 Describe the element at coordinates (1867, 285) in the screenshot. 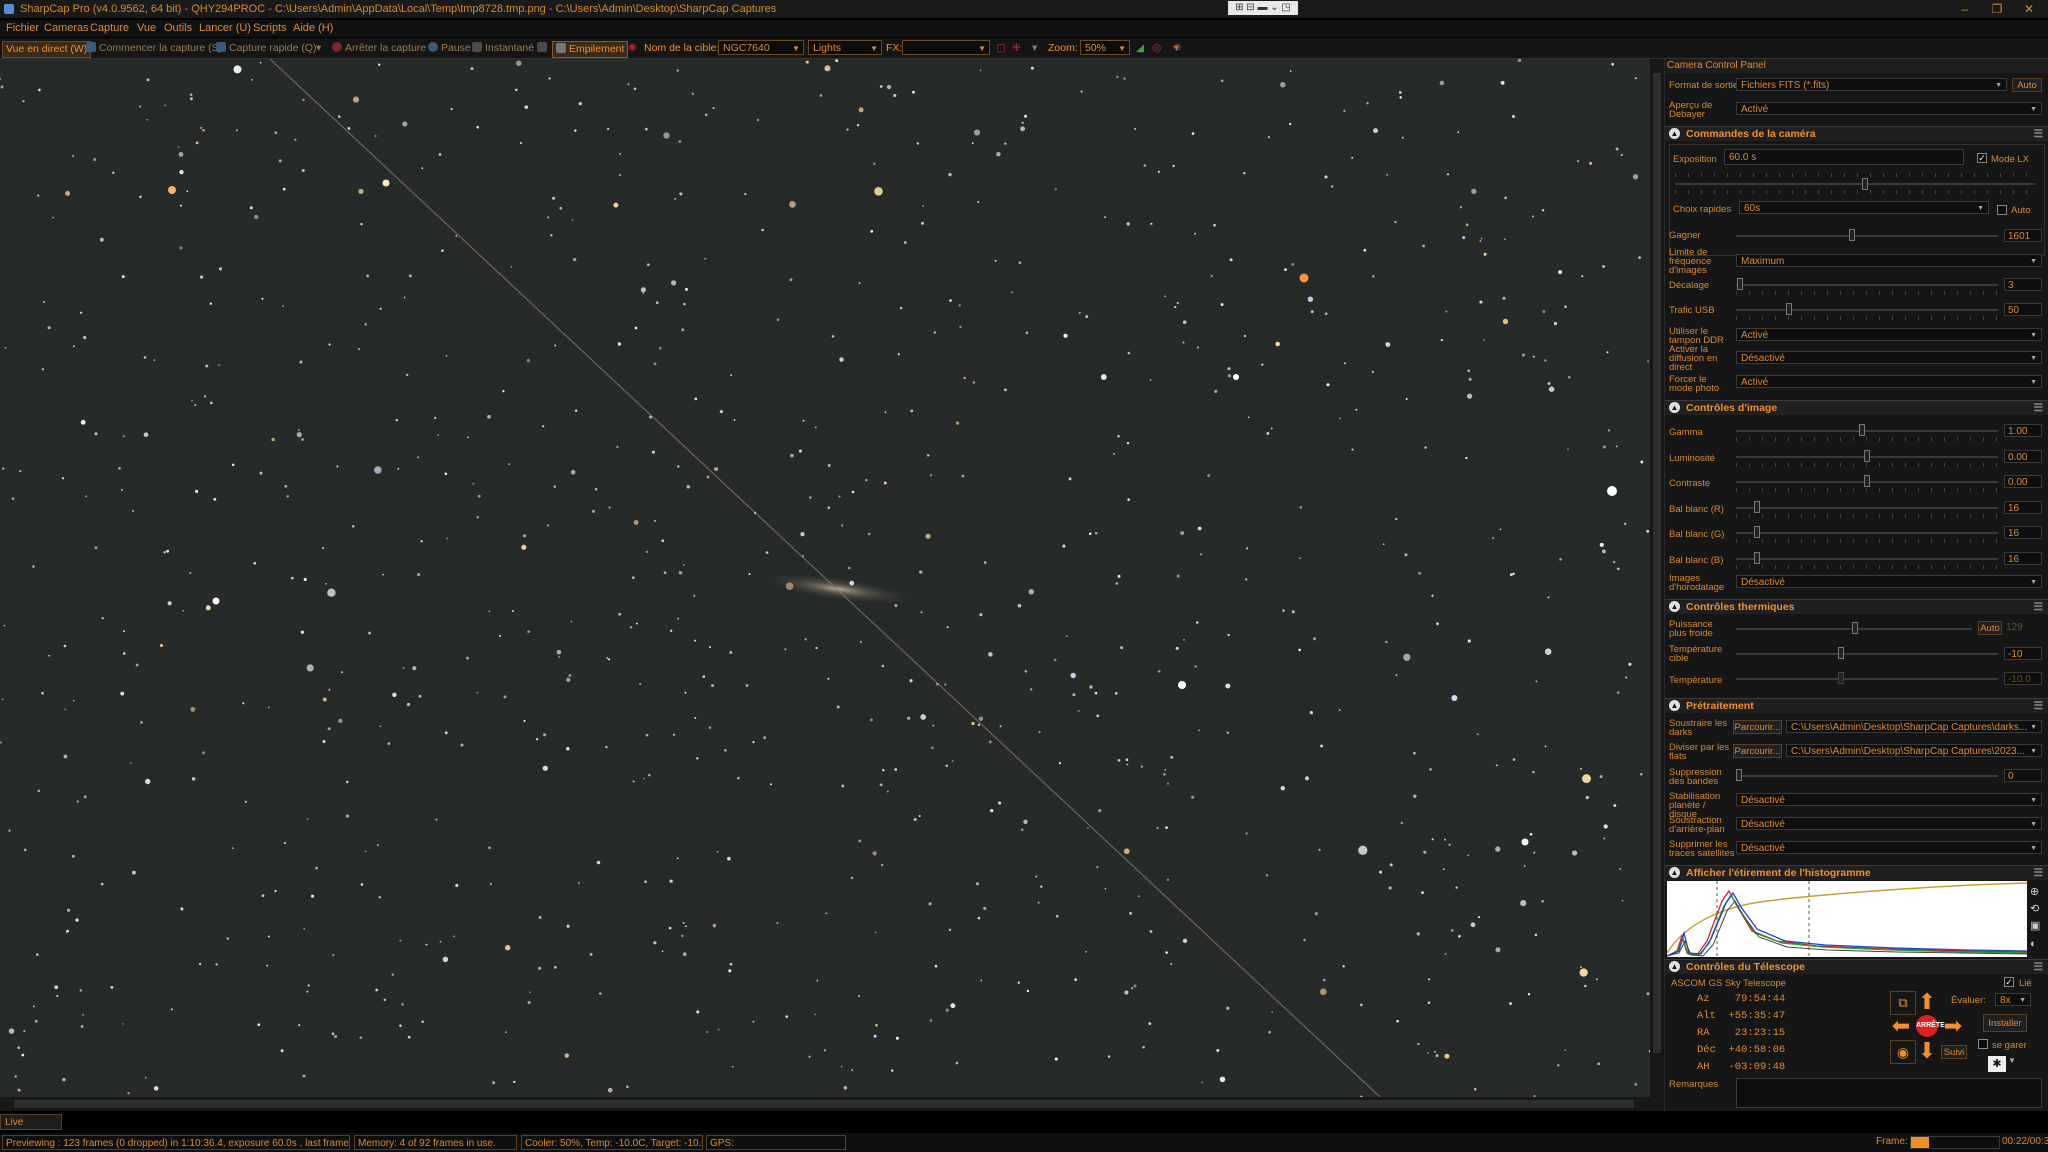

I see `offset-slider-track` at that location.